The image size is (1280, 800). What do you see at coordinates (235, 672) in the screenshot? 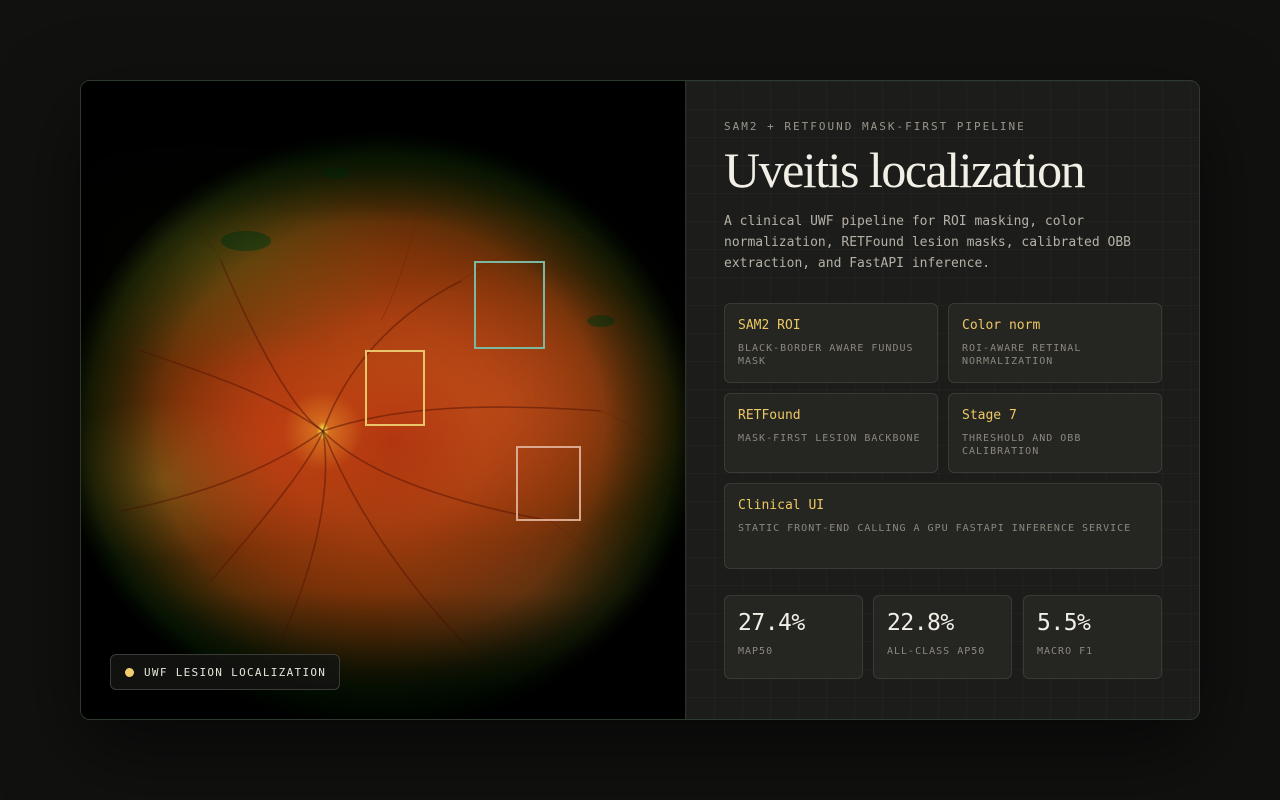
I see `image-caption-label: UWF LESION LOCALIZATION` at bounding box center [235, 672].